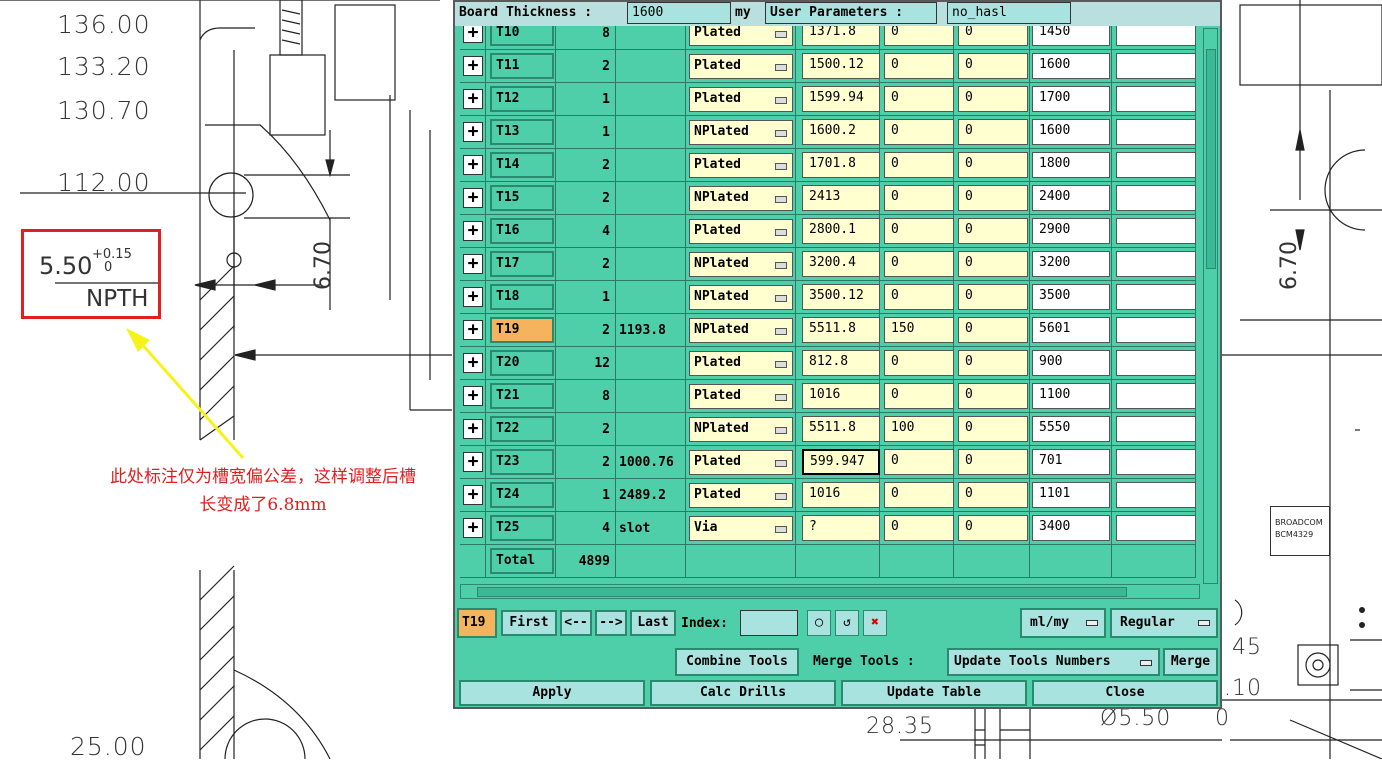 This screenshot has width=1382, height=761. Describe the element at coordinates (1053, 662) in the screenshot. I see `update-tool-numbers-select: Update Tools Numbers` at that location.